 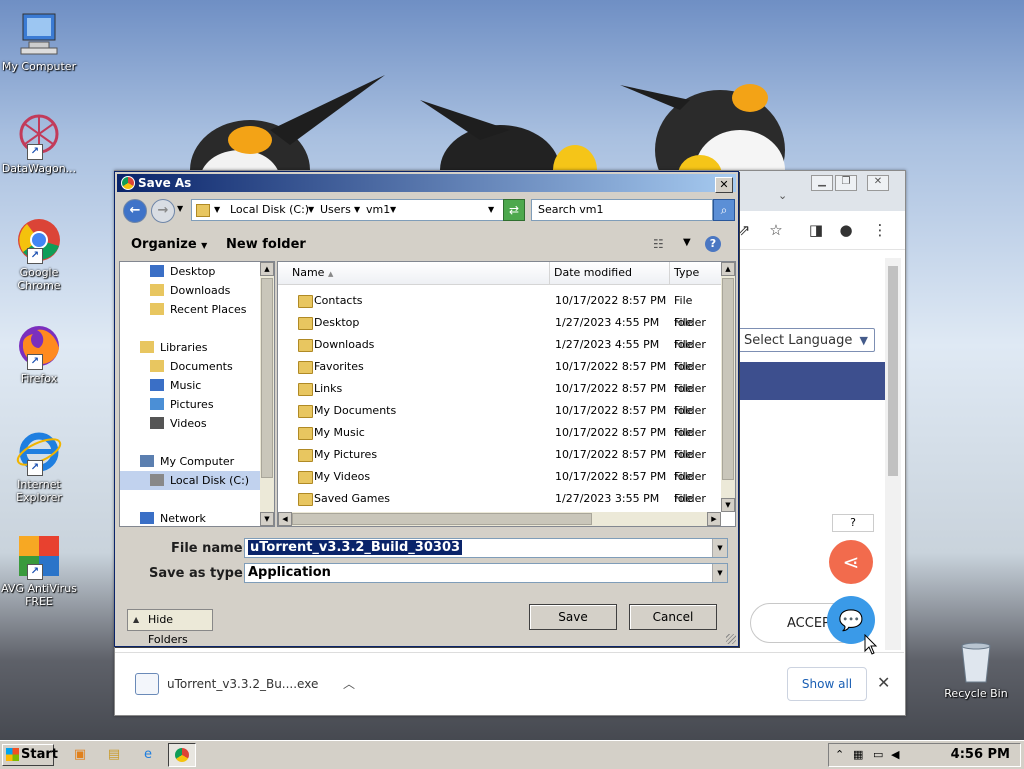 I want to click on close-download-bar-icon: ✕, so click(x=883, y=682).